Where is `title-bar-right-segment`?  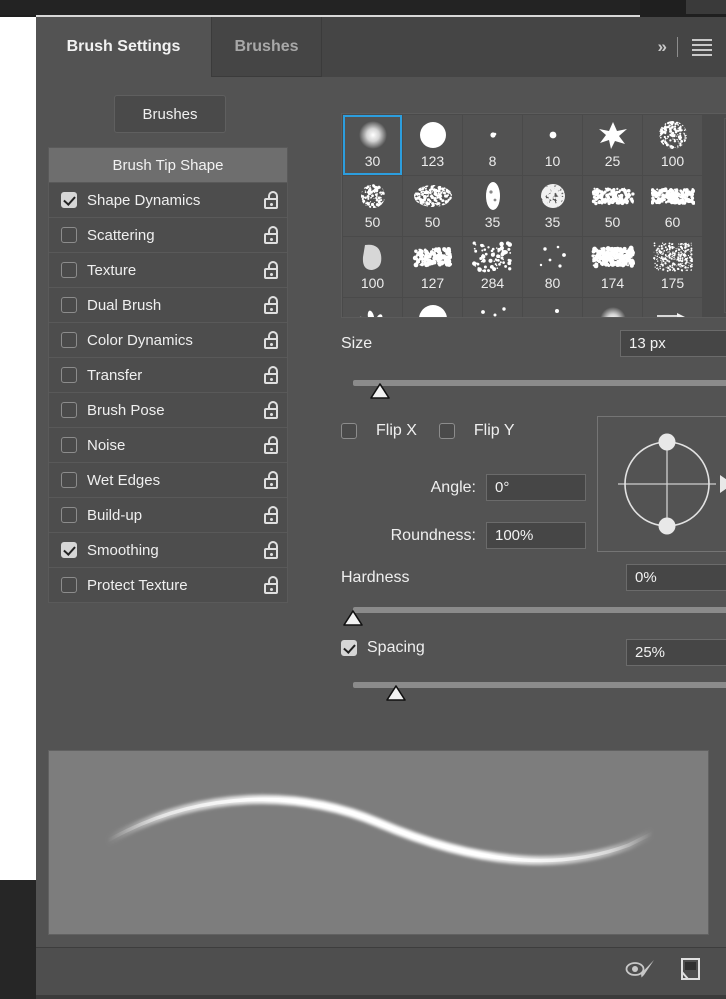
title-bar-right-segment is located at coordinates (706, 7).